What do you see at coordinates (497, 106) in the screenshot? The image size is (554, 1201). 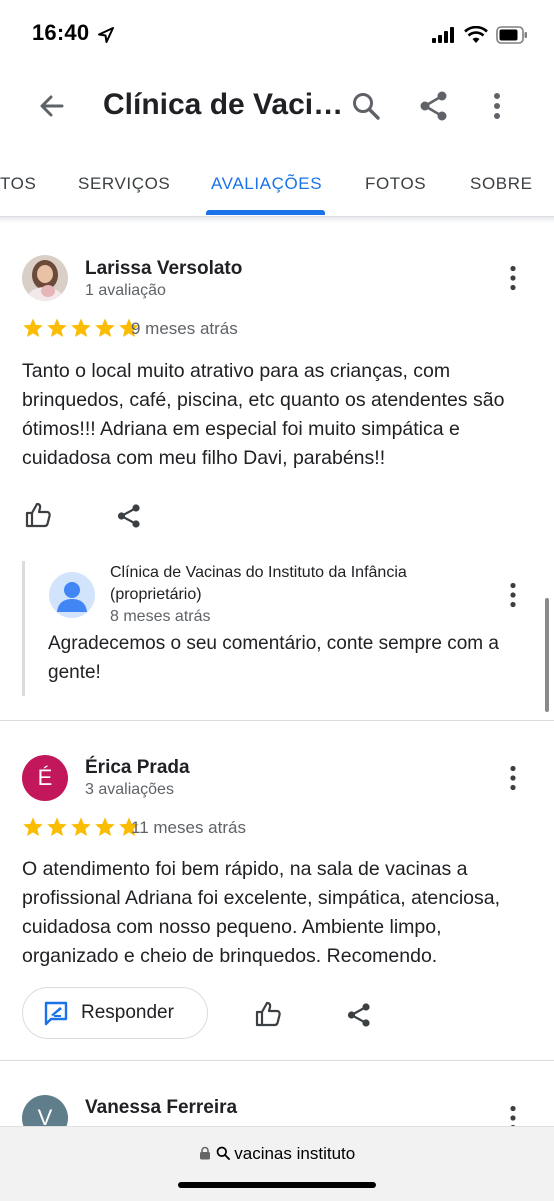 I see `more-options-icon` at bounding box center [497, 106].